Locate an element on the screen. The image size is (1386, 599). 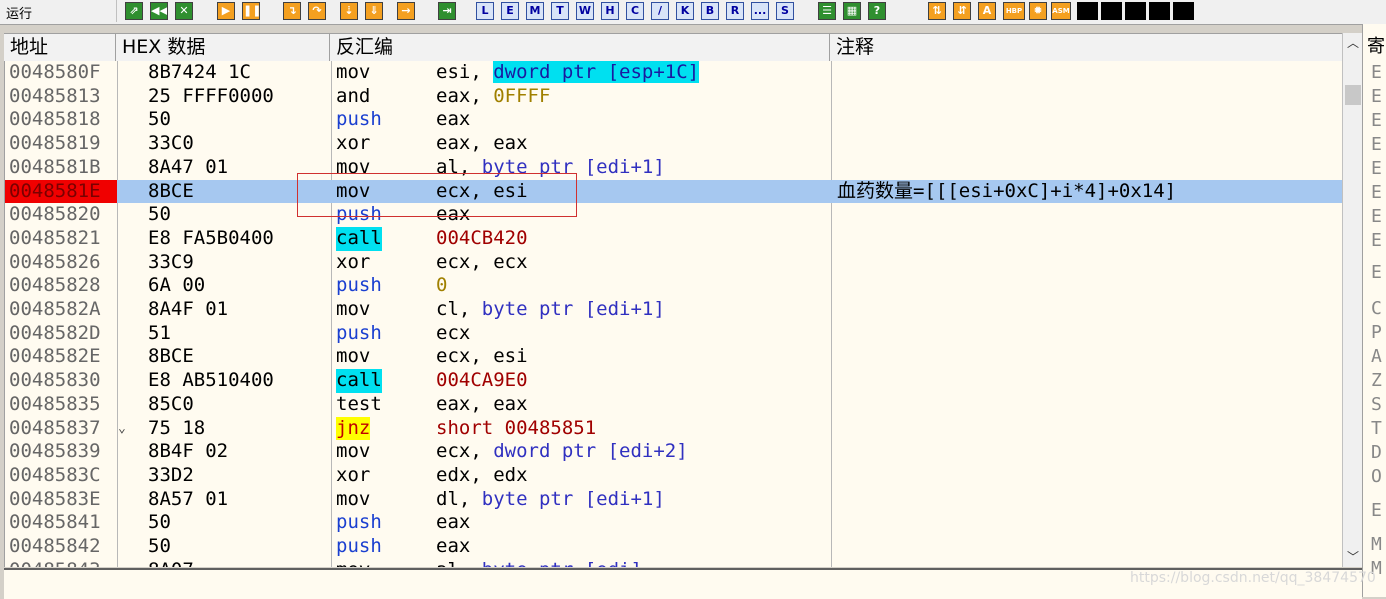
letter-button-10: B is located at coordinates (710, 11).